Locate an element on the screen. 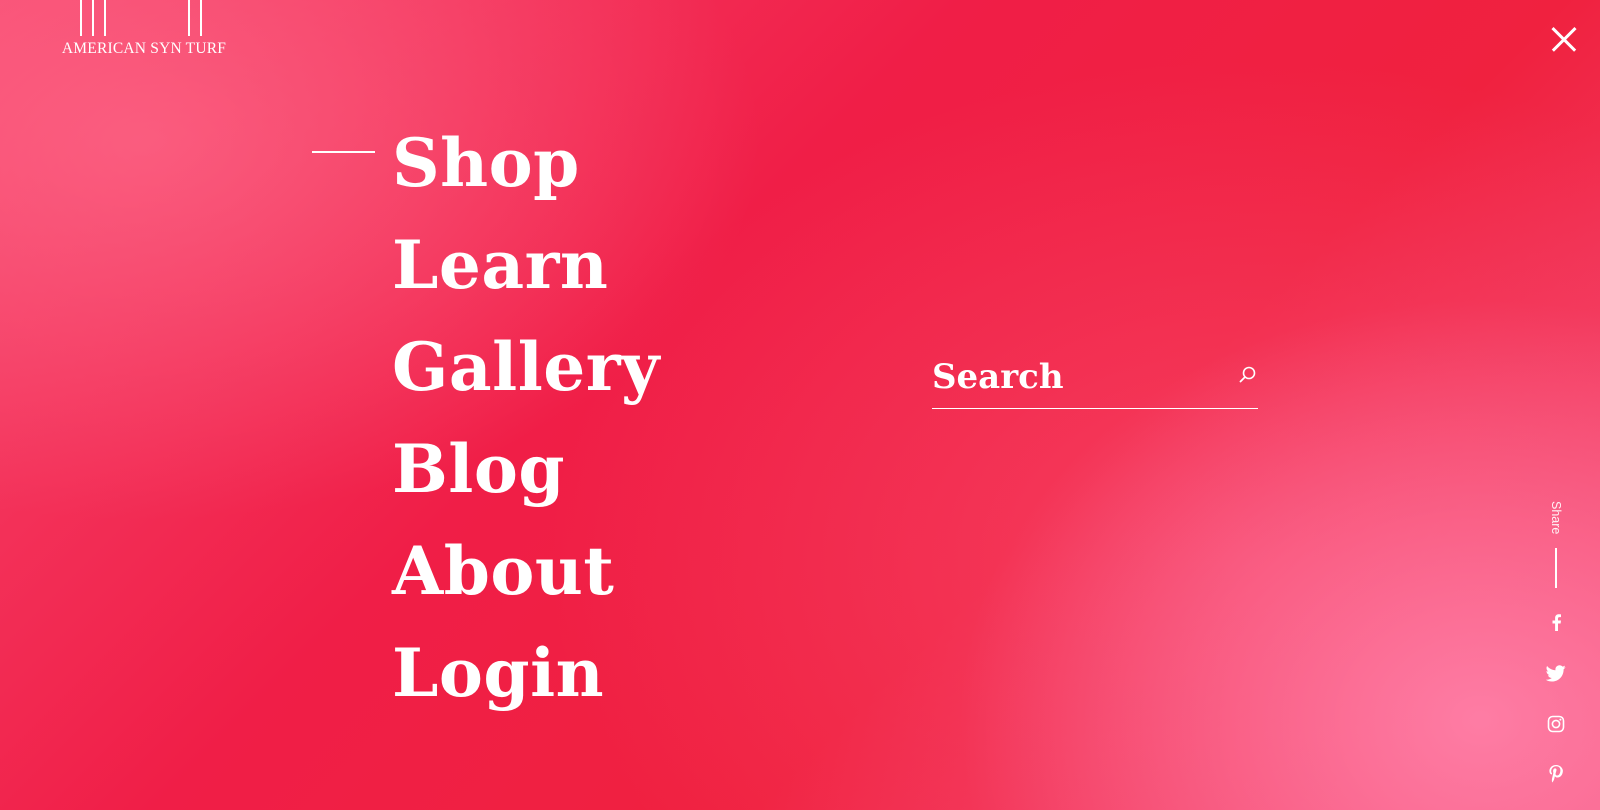 The image size is (1600, 810). facebook-icon is located at coordinates (1556, 622).